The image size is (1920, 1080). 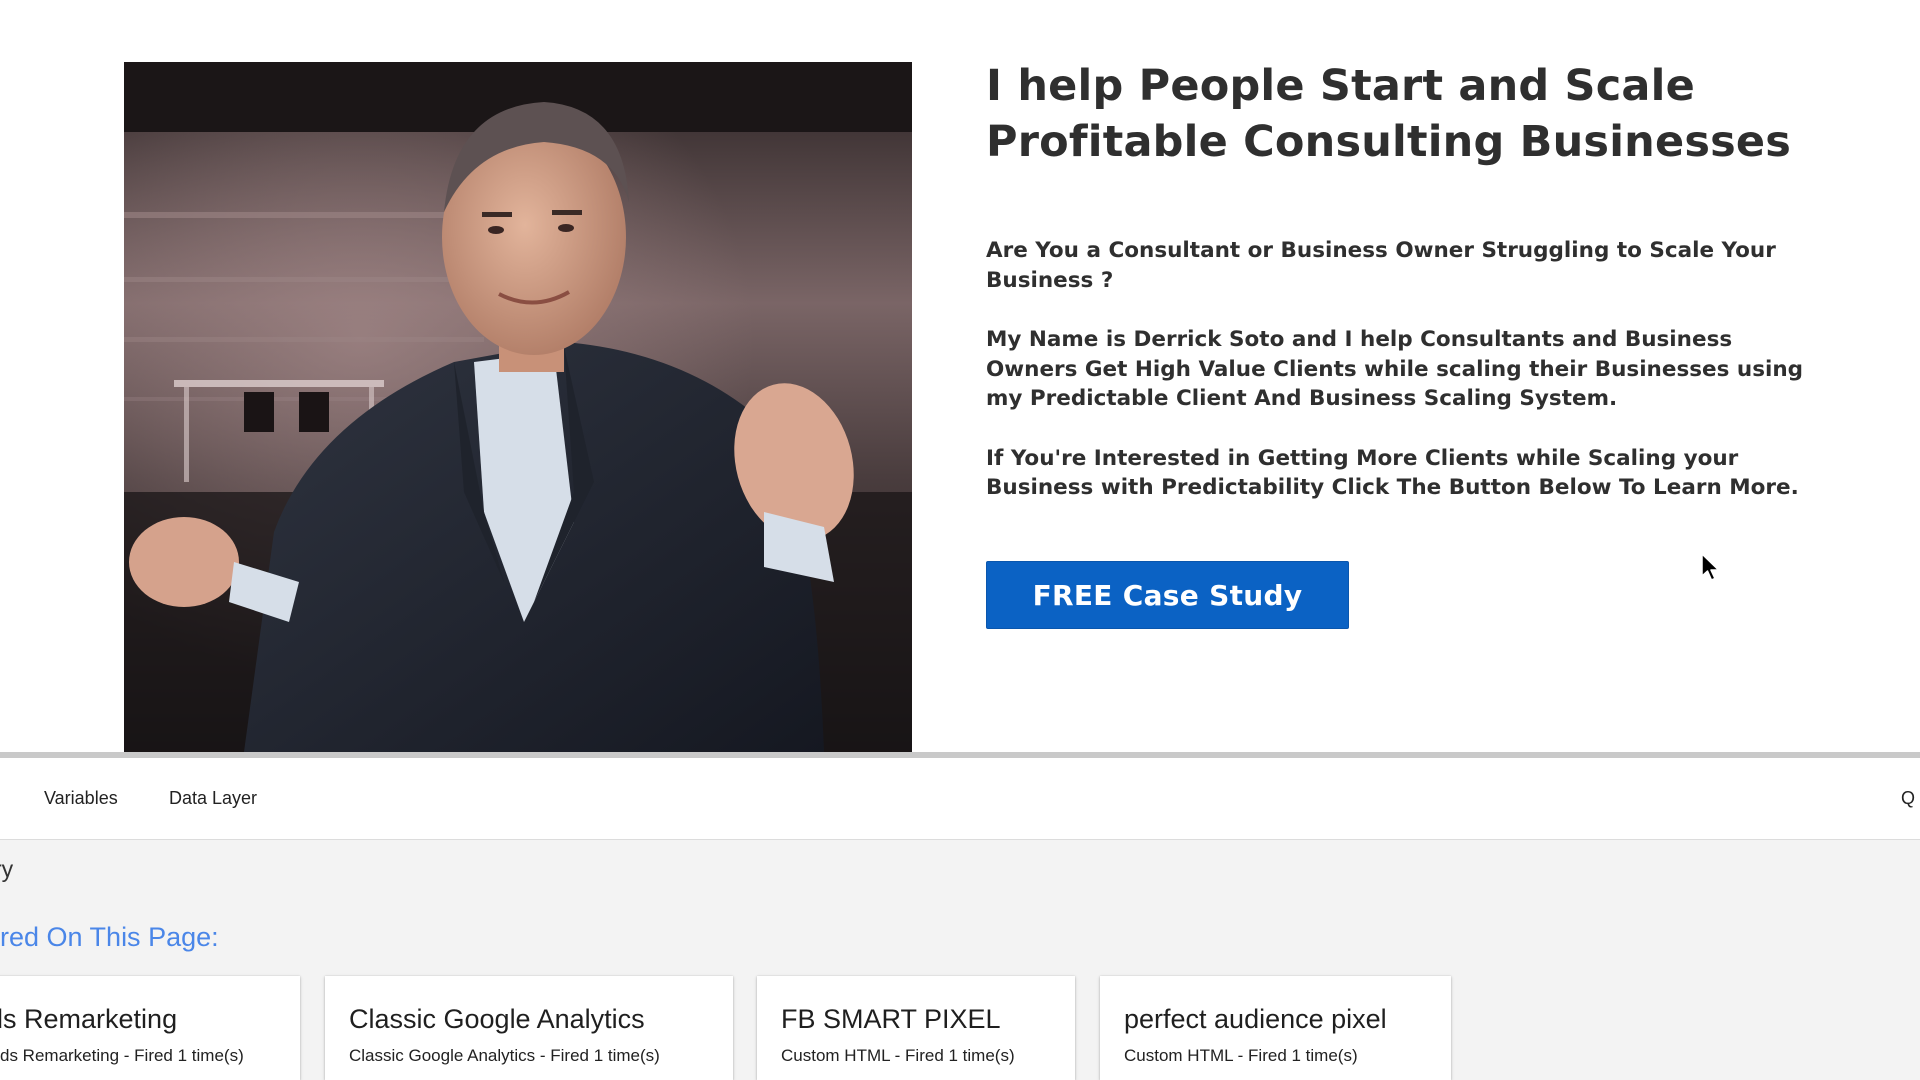 I want to click on tab-data-layer: Data Layer, so click(x=213, y=798).